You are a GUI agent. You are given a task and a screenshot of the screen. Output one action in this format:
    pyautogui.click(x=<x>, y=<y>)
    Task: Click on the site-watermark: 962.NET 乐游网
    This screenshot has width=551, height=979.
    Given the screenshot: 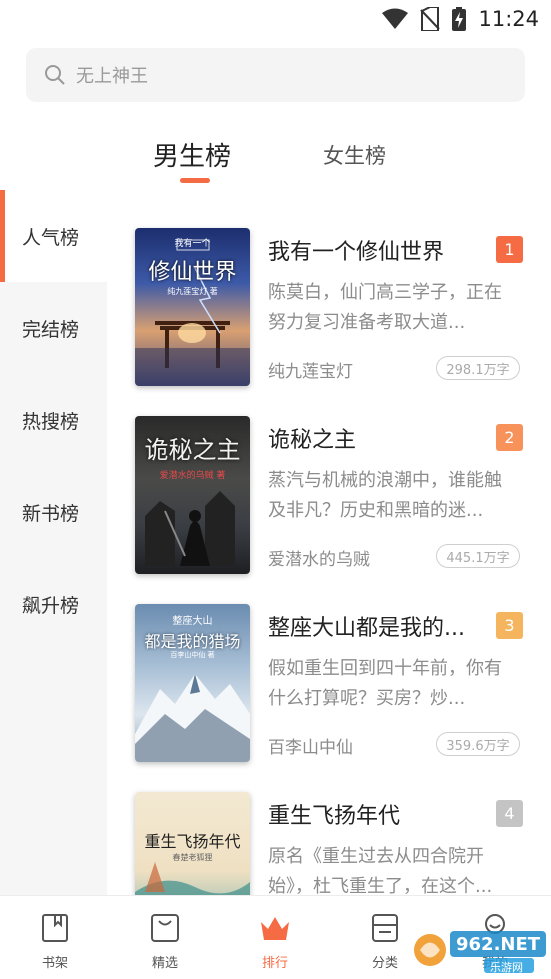 What is the action you would take?
    pyautogui.click(x=480, y=950)
    